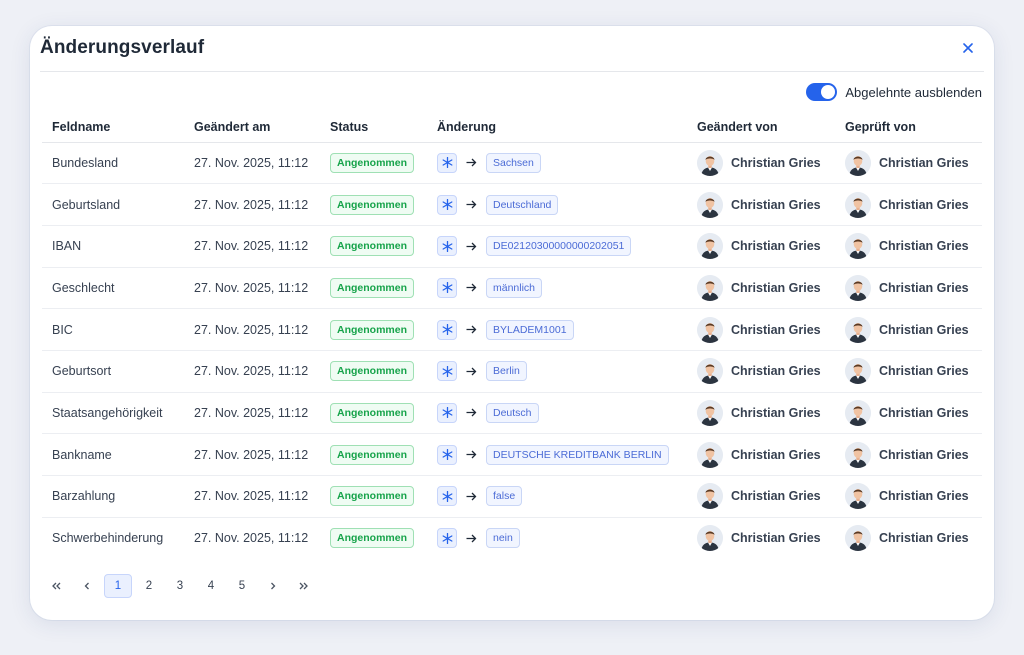  I want to click on col-header-status: Status, so click(373, 127).